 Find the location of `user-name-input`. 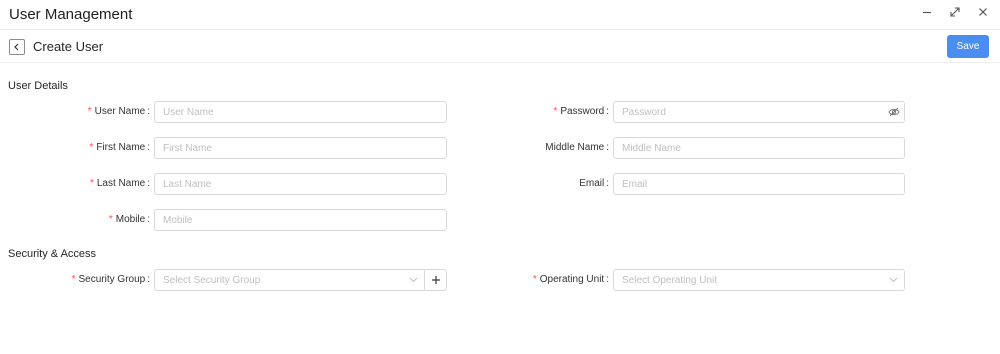

user-name-input is located at coordinates (300, 112).